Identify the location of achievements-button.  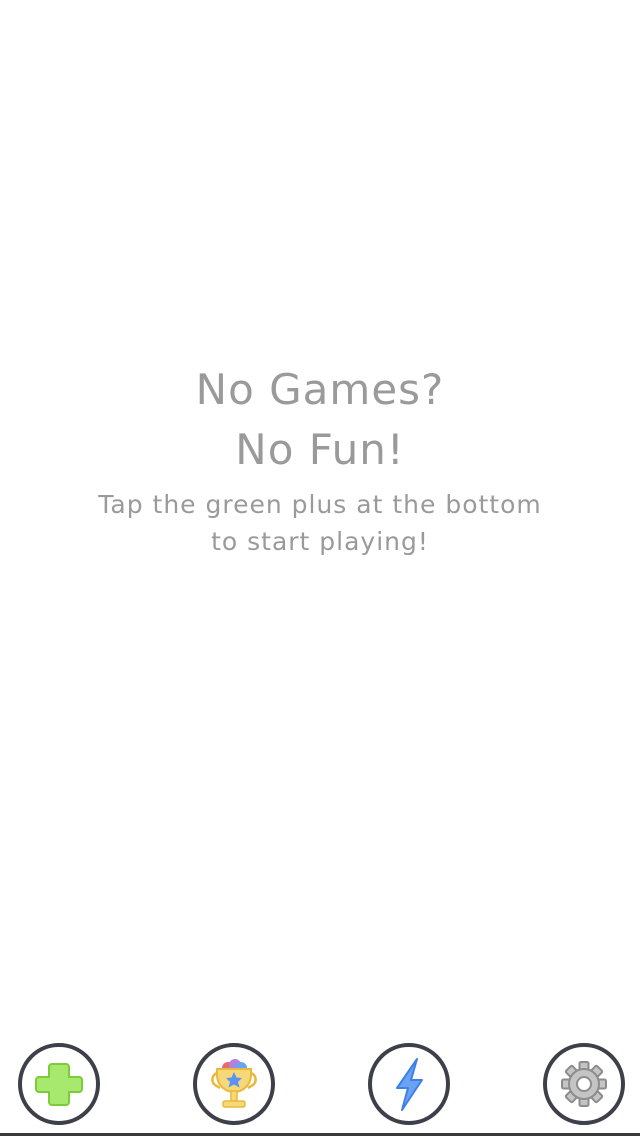
(234, 1084).